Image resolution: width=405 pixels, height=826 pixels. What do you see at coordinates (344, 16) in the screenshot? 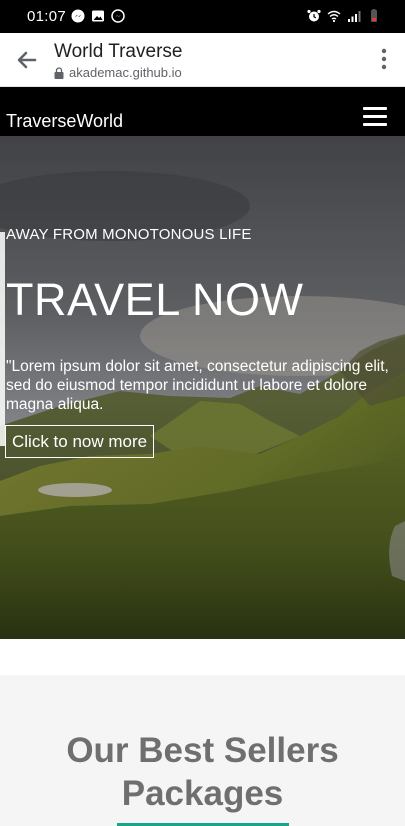
I see `system-icons` at bounding box center [344, 16].